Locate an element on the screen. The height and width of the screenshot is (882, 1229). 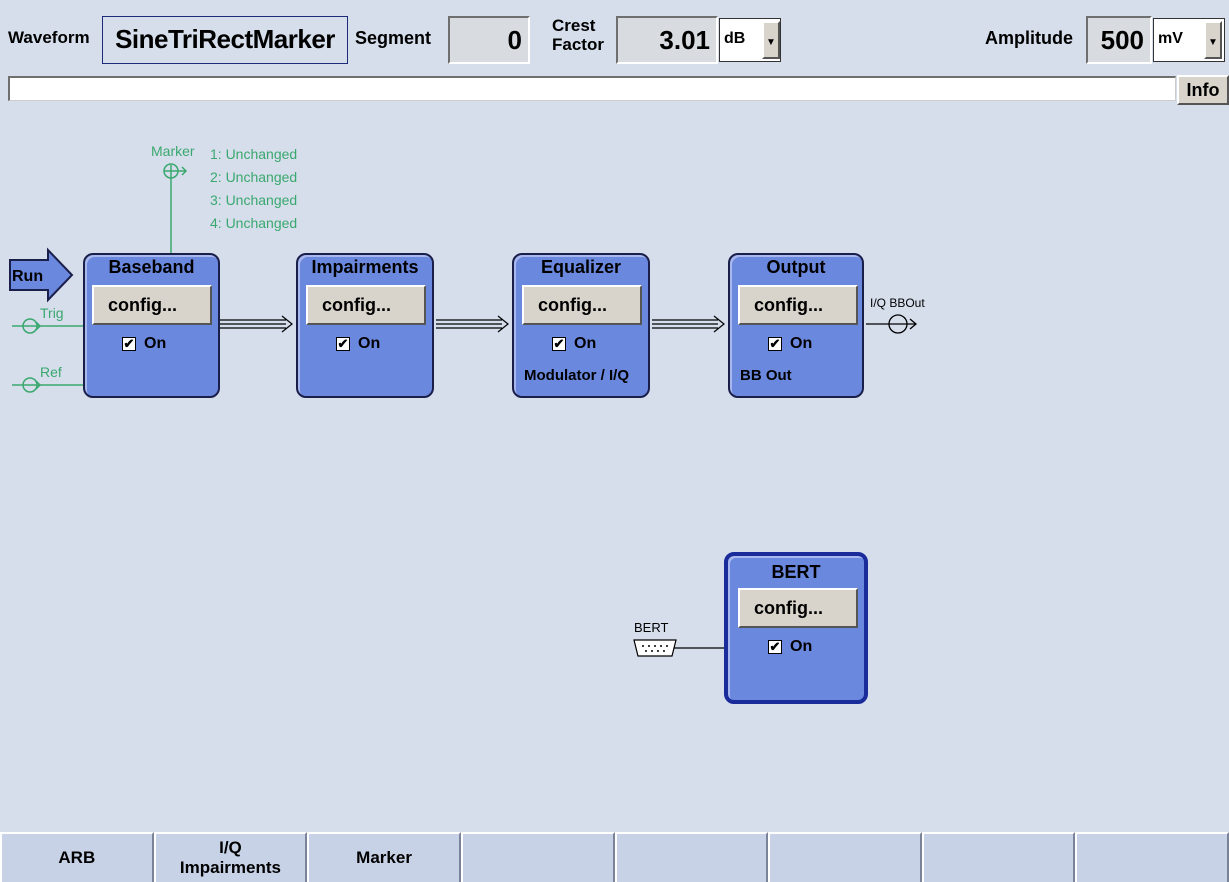
softkey-arb: ARB is located at coordinates (77, 857).